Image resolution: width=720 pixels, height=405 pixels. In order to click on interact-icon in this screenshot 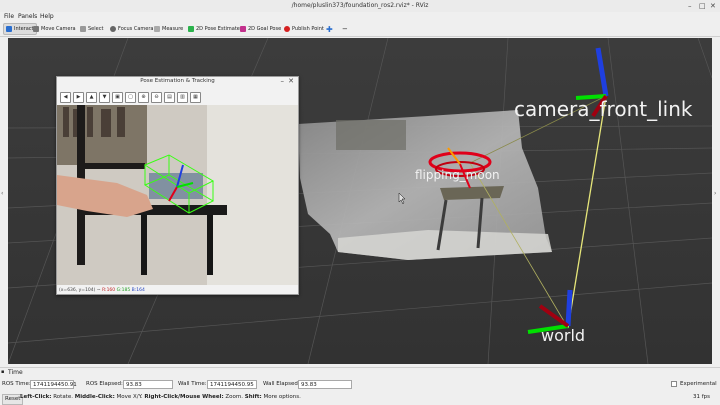, I will do `click(9, 29)`.